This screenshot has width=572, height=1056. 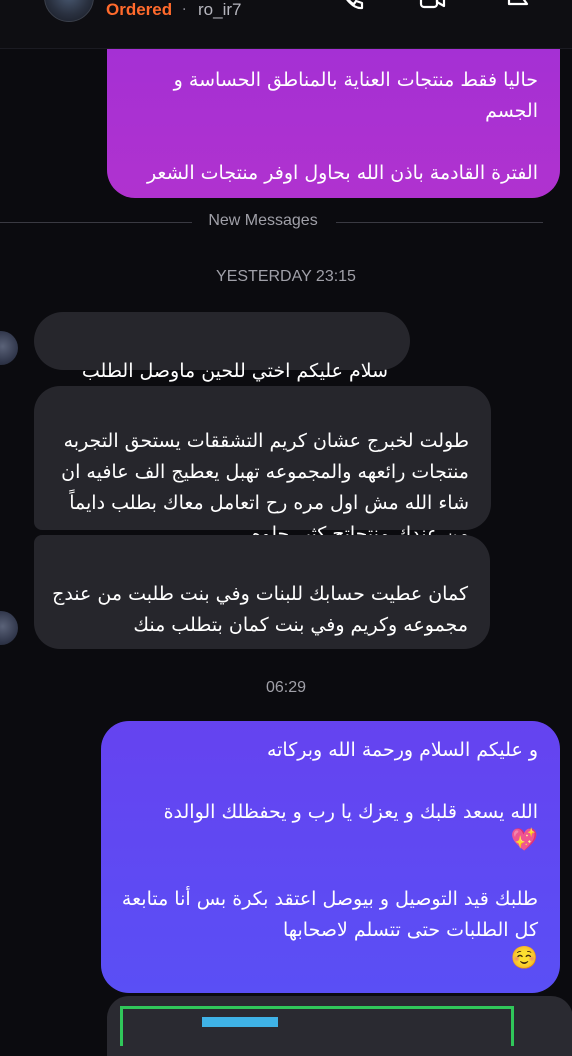 What do you see at coordinates (432, 7) in the screenshot?
I see `video-call-icon` at bounding box center [432, 7].